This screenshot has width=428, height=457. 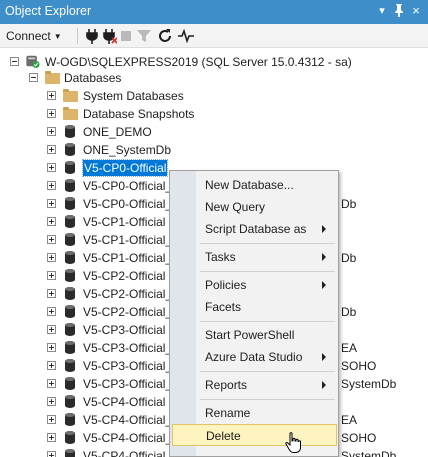 I want to click on tree-node-database: Database Snapshots, so click(x=214, y=114).